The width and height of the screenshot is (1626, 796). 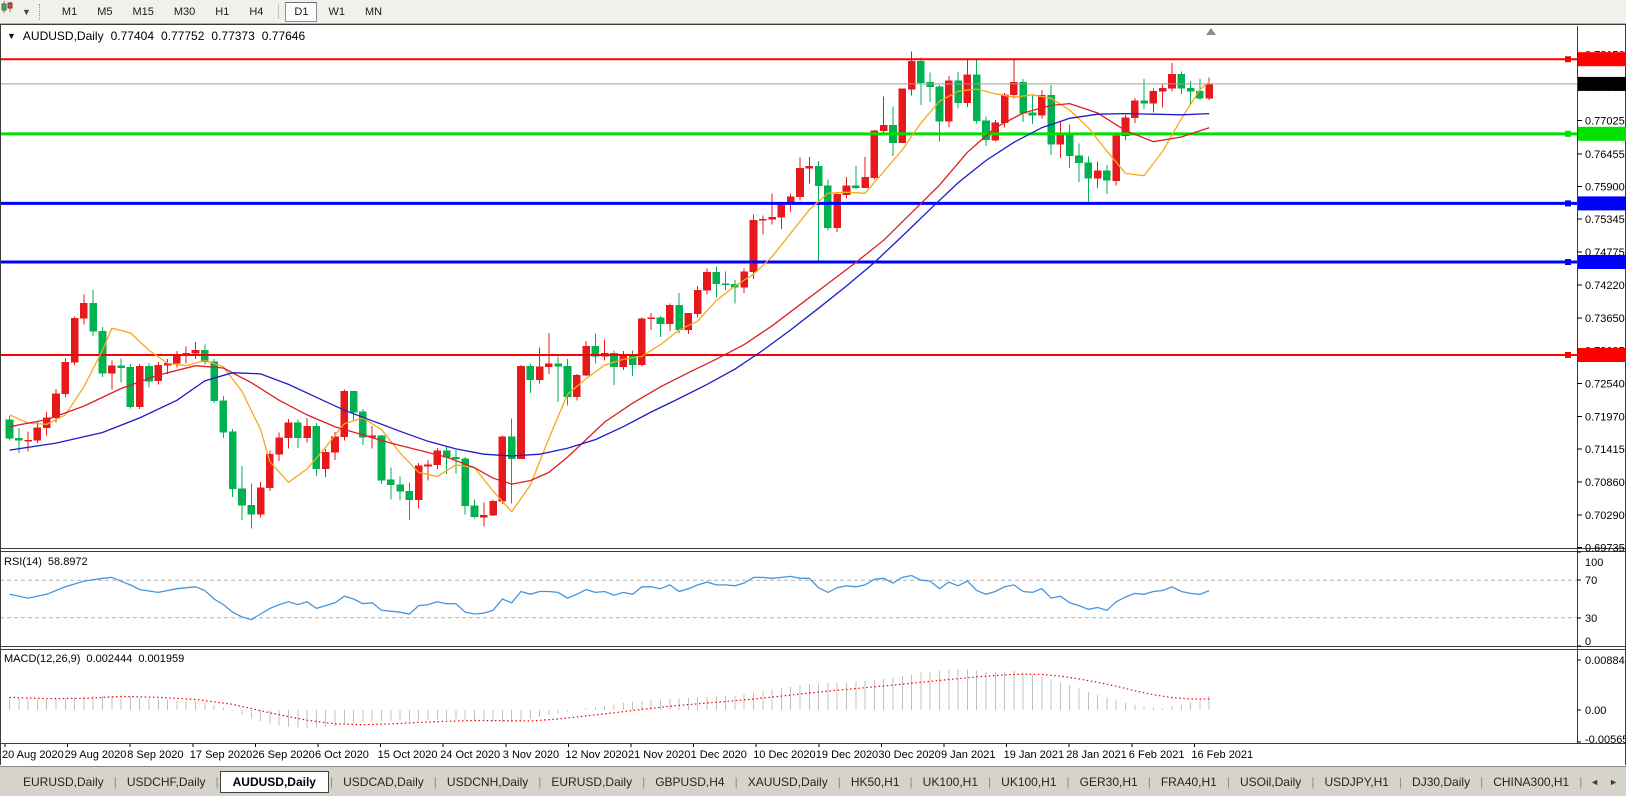 What do you see at coordinates (1595, 711) in the screenshot?
I see `macd-tick-label: 0.00` at bounding box center [1595, 711].